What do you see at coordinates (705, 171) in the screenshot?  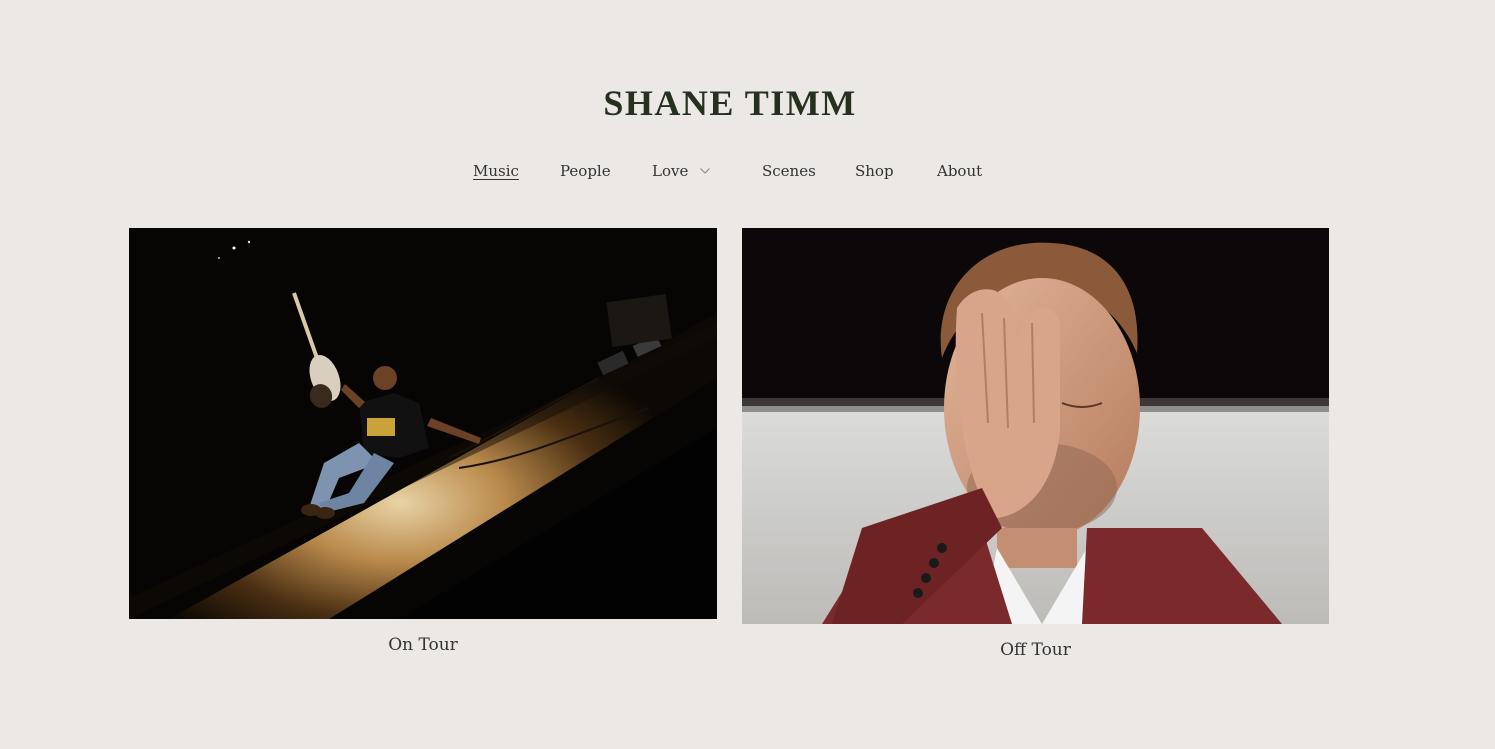 I see `chevron-down-icon` at bounding box center [705, 171].